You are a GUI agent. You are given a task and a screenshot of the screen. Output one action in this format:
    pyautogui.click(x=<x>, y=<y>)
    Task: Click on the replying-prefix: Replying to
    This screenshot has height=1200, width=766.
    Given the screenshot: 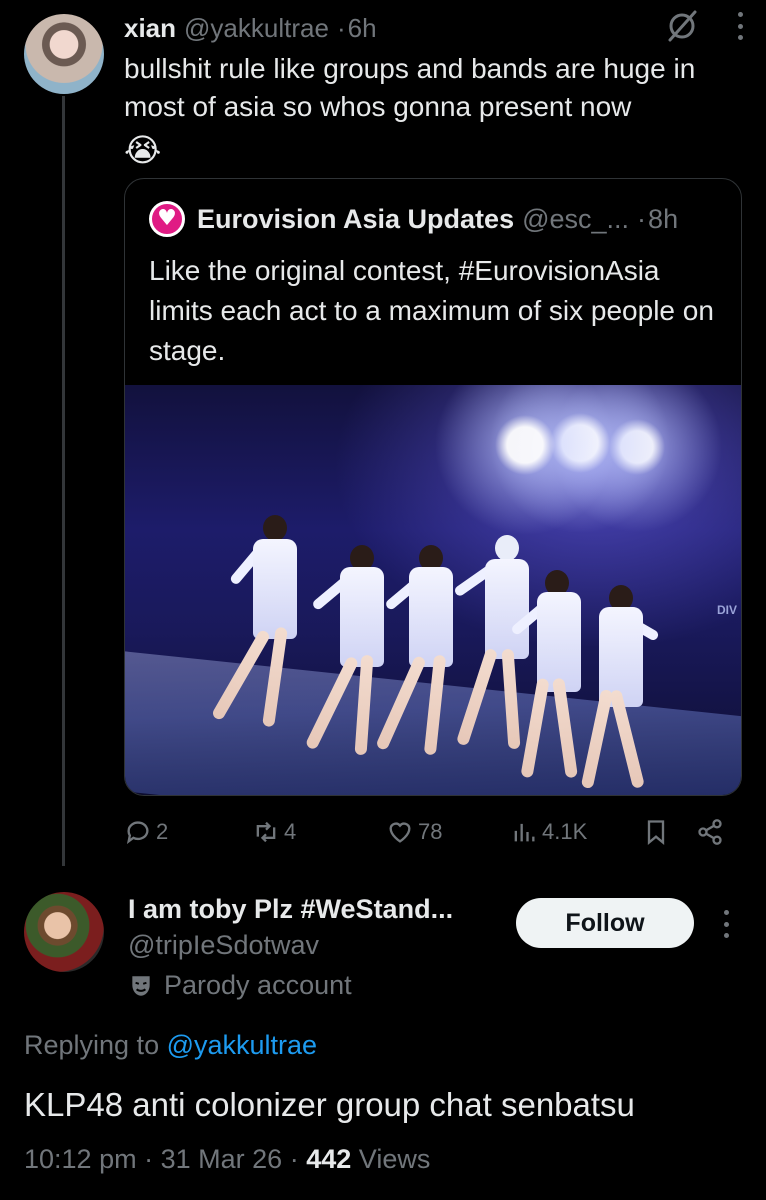 What is the action you would take?
    pyautogui.click(x=92, y=1045)
    